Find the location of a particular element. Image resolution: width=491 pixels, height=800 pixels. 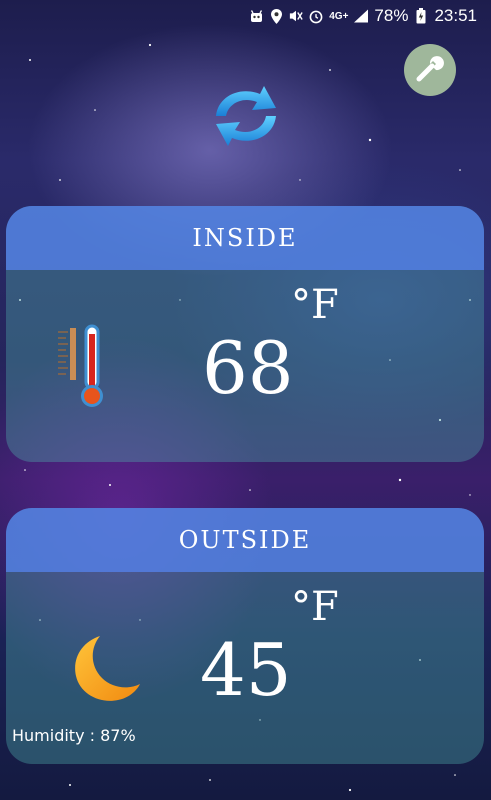

clock-time: 23:51 is located at coordinates (455, 15).